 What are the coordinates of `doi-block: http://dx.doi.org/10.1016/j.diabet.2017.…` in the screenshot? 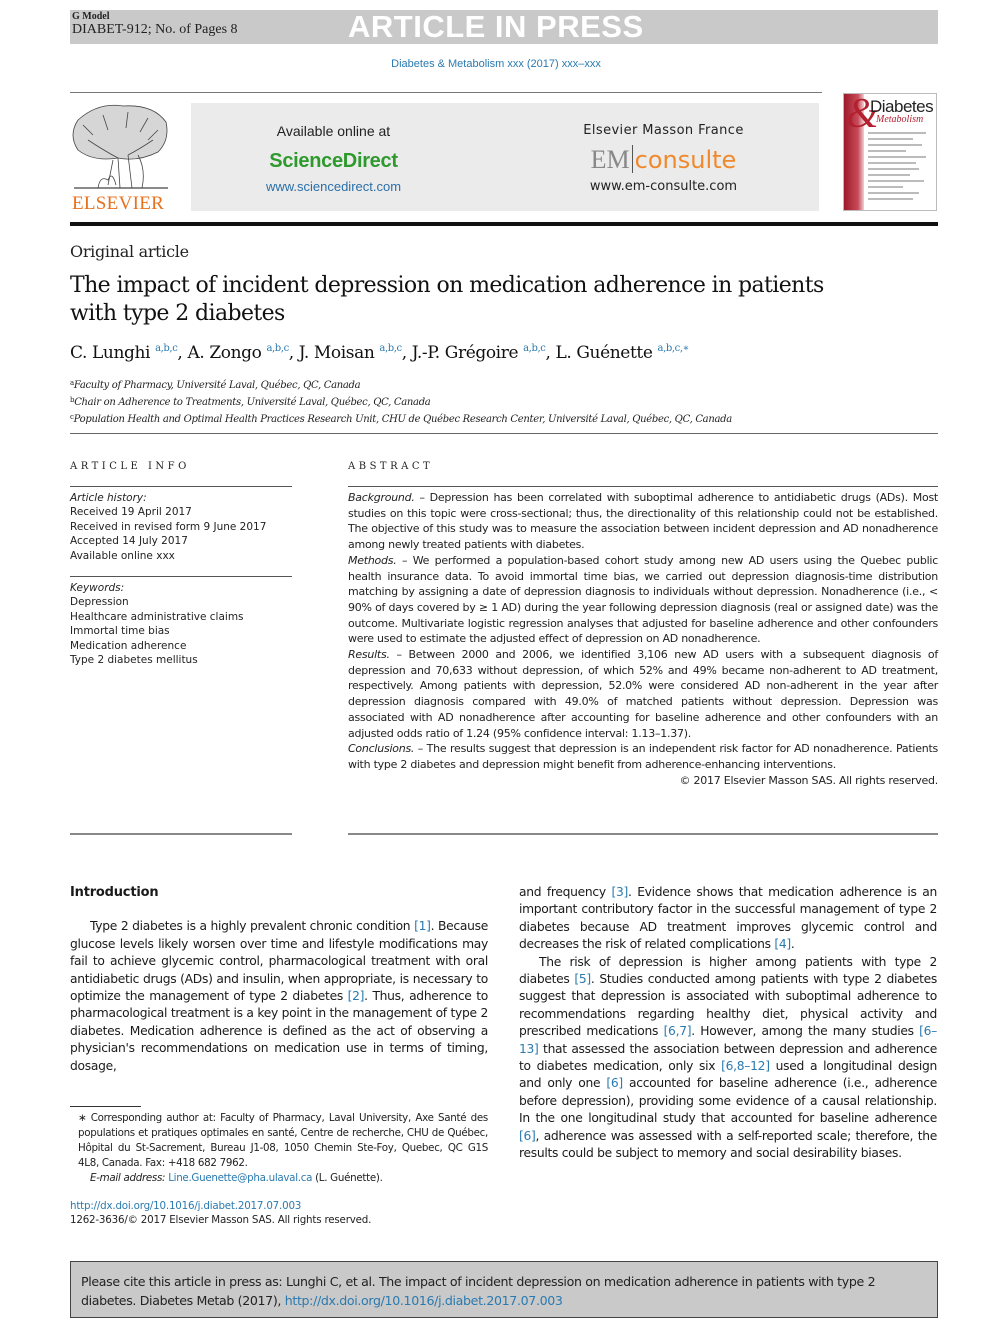 It's located at (220, 1213).